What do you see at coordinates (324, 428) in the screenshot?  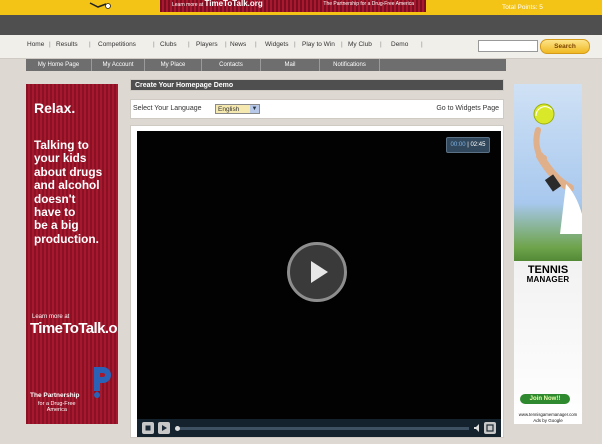 I see `seek-bar` at bounding box center [324, 428].